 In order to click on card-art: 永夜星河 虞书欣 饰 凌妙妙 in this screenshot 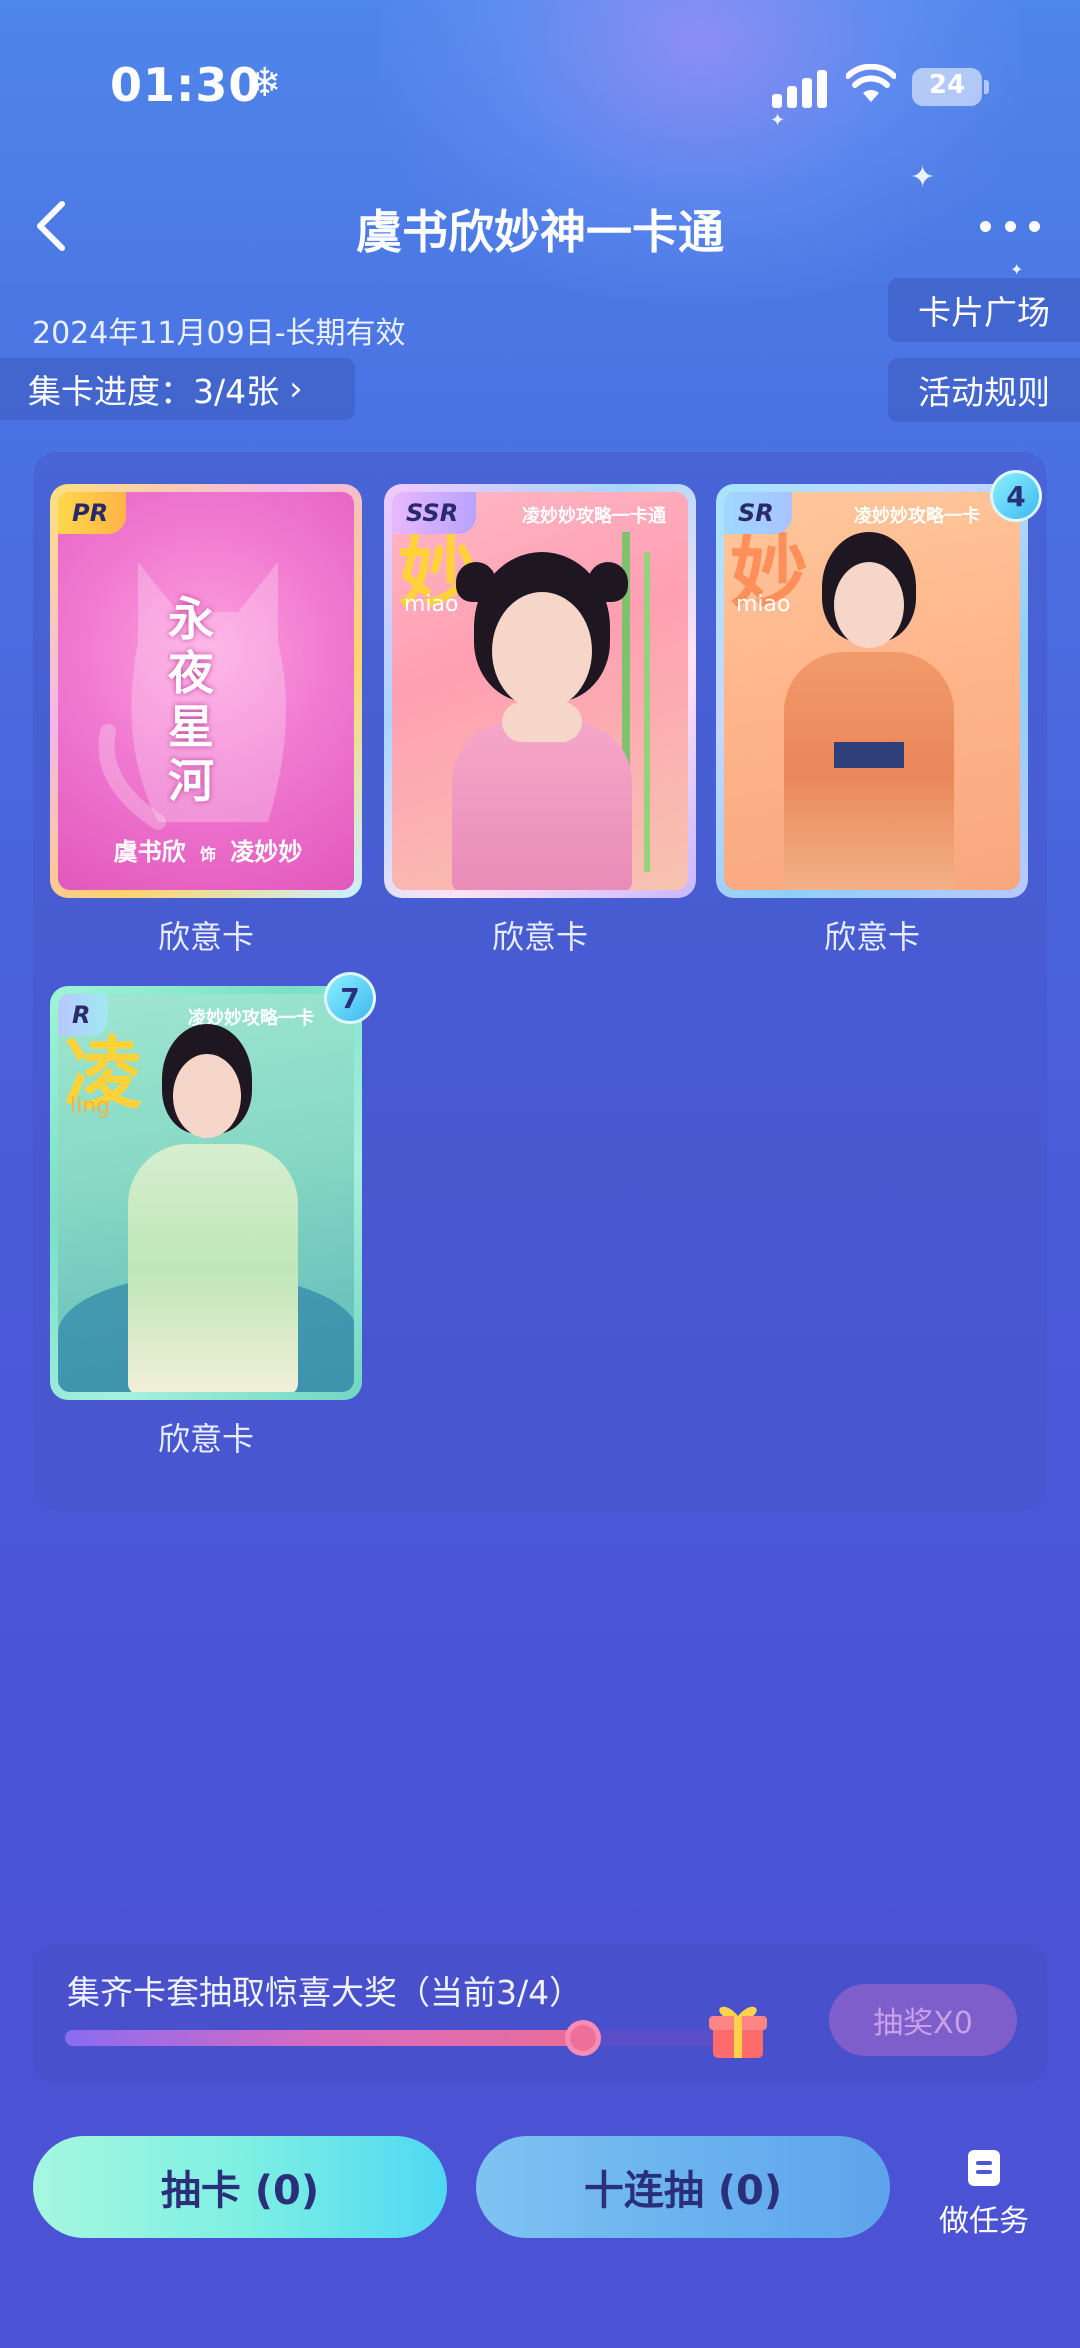, I will do `click(206, 691)`.